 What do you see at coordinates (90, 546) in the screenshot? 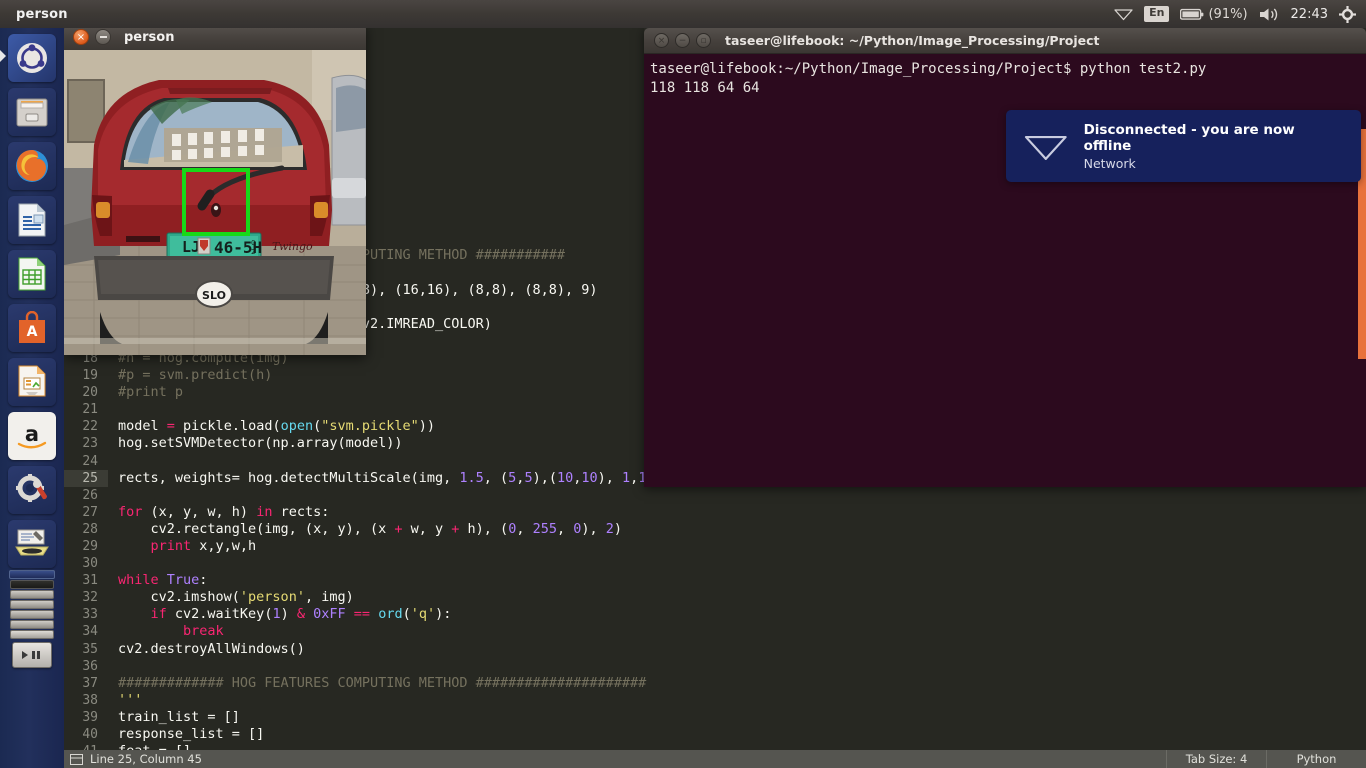
I see `line-number: 29` at bounding box center [90, 546].